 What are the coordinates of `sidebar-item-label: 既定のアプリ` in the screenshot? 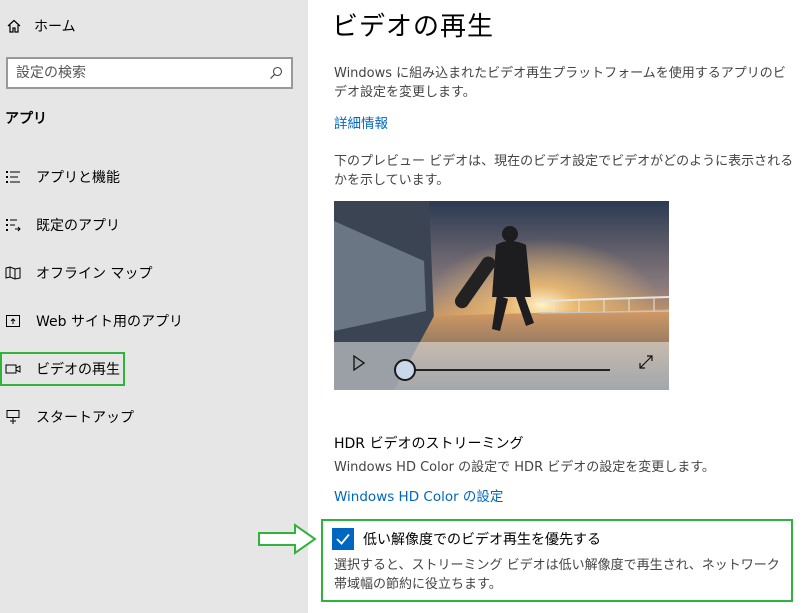 It's located at (78, 226).